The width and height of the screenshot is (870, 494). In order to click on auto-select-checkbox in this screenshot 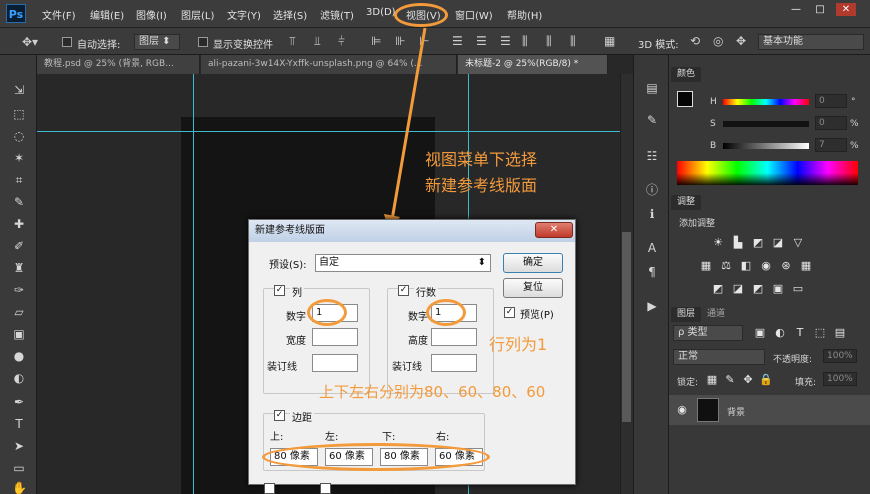, I will do `click(67, 42)`.